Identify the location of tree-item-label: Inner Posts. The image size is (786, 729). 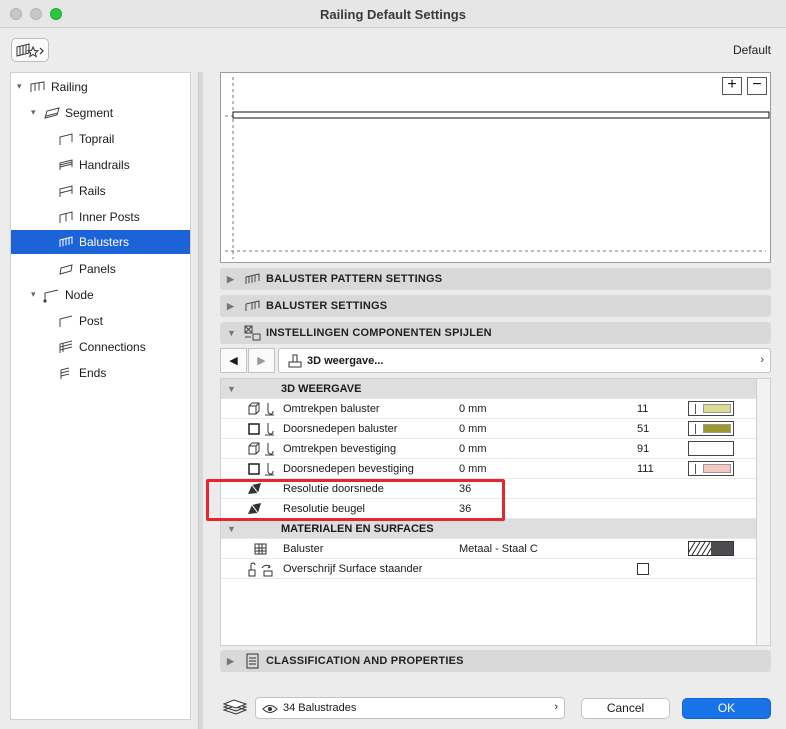
(109, 217).